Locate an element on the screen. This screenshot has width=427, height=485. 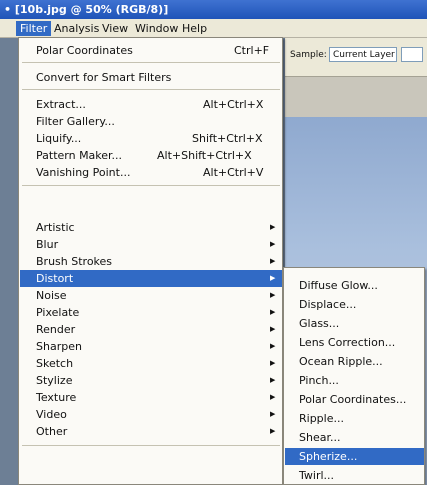
menu-item-label: Blur is located at coordinates (47, 244).